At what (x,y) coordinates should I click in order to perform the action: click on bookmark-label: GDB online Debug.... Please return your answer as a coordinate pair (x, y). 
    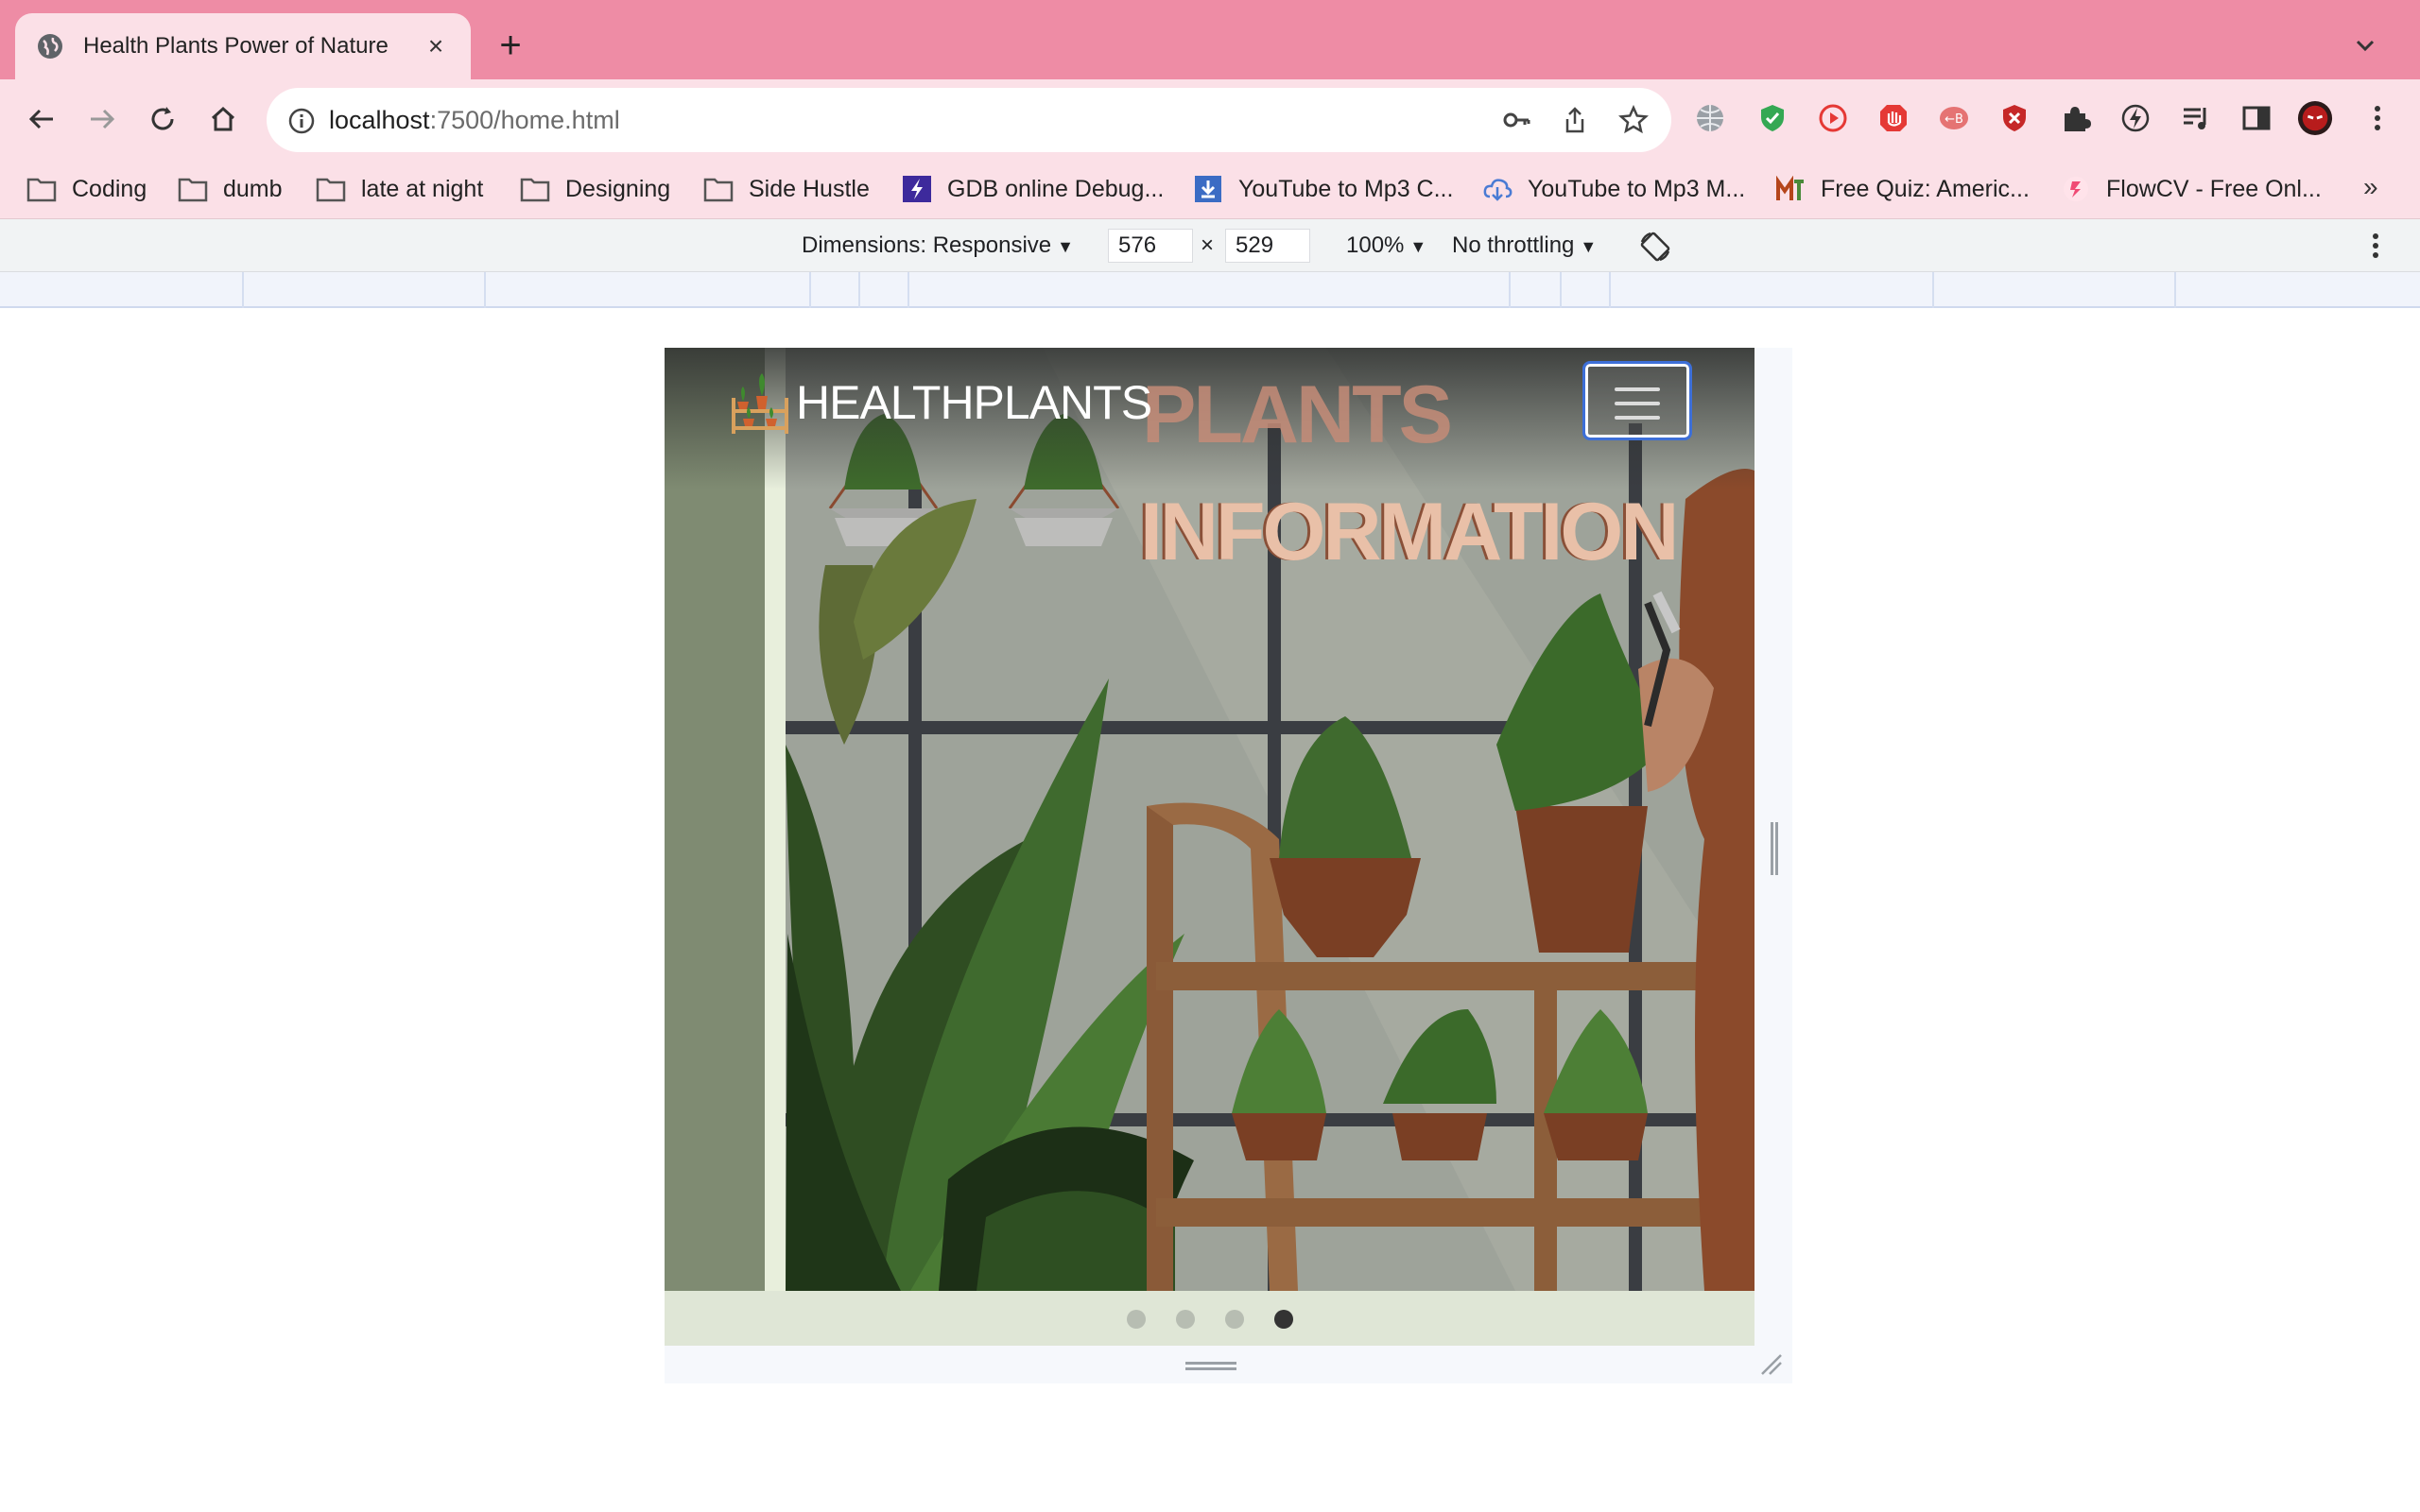
    Looking at the image, I should click on (1056, 188).